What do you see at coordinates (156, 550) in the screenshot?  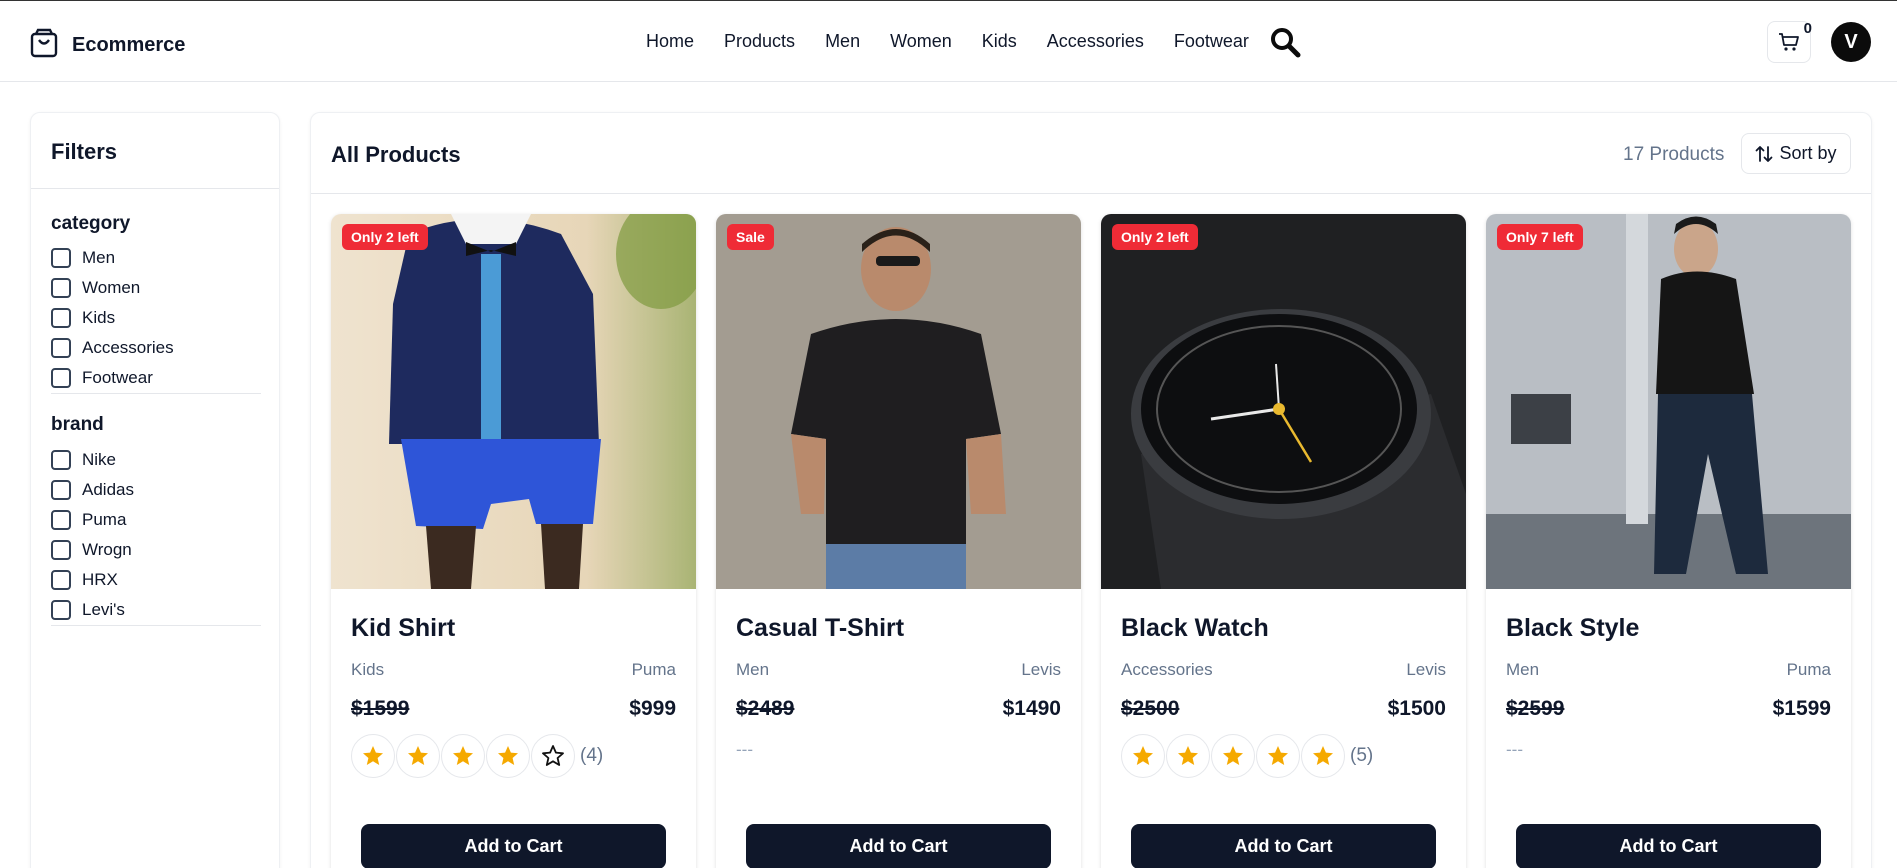 I see `filter-brand-wrogn: Wrogn` at bounding box center [156, 550].